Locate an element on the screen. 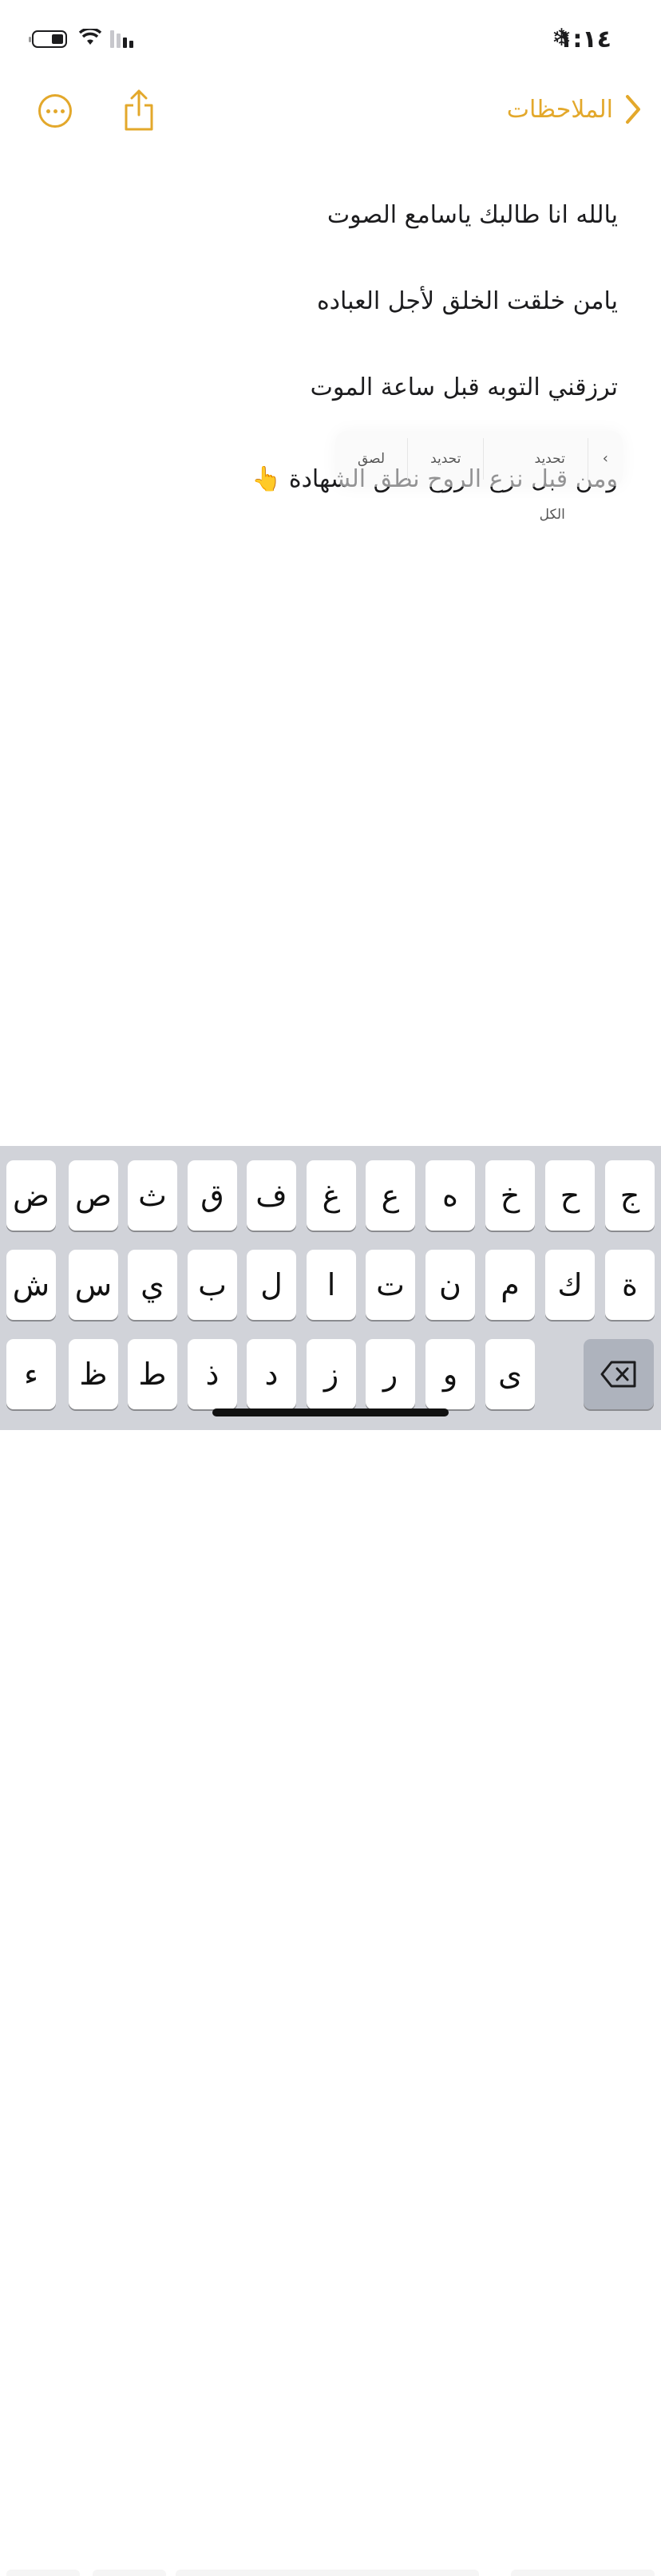  key: ش is located at coordinates (31, 1285).